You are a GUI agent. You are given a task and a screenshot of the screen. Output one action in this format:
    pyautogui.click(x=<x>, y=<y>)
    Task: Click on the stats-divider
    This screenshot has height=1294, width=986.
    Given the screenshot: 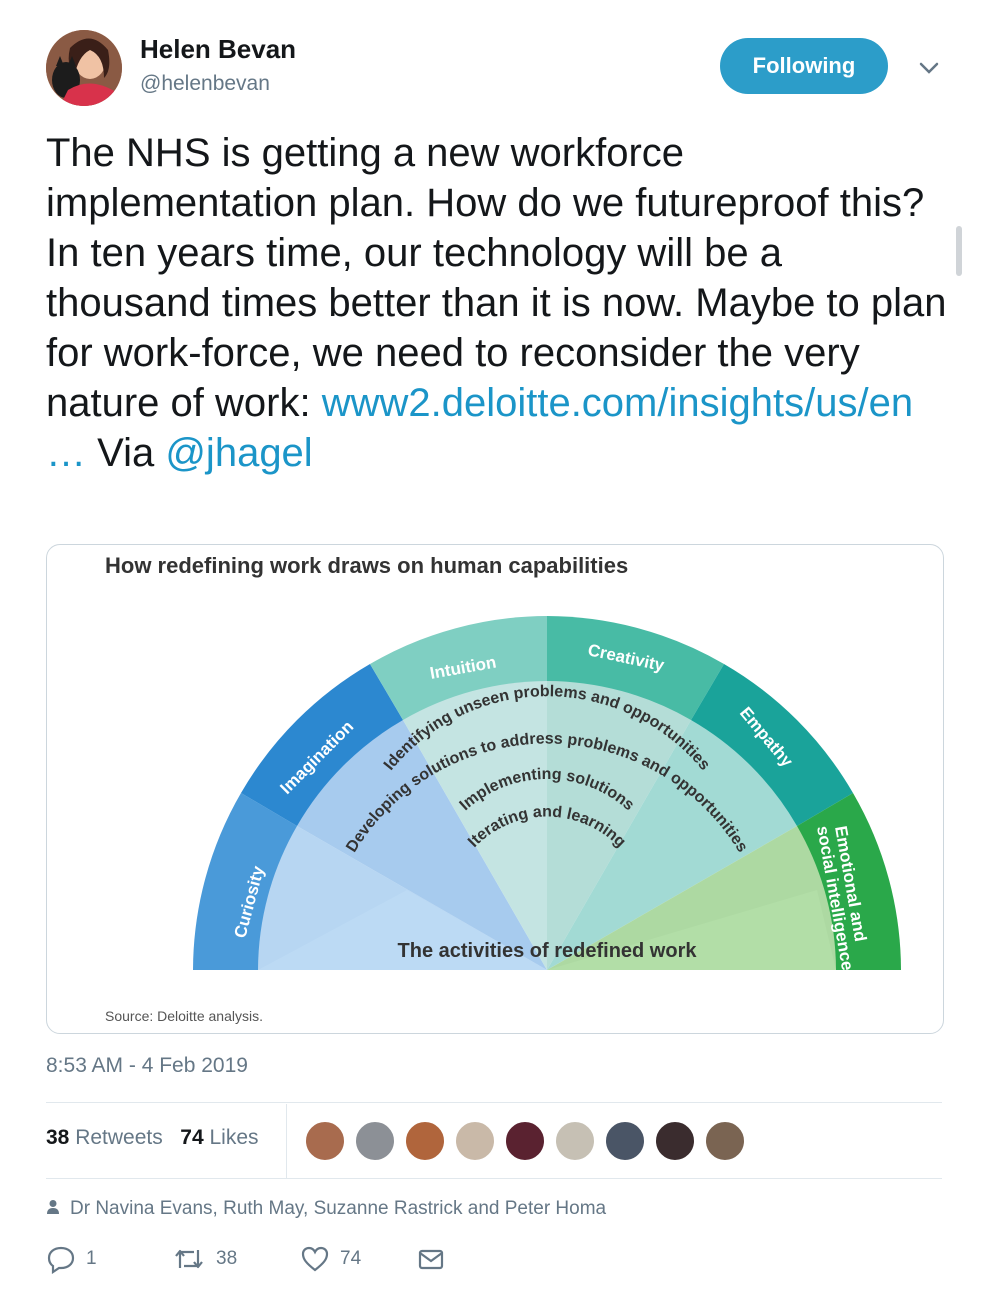 What is the action you would take?
    pyautogui.click(x=286, y=1141)
    